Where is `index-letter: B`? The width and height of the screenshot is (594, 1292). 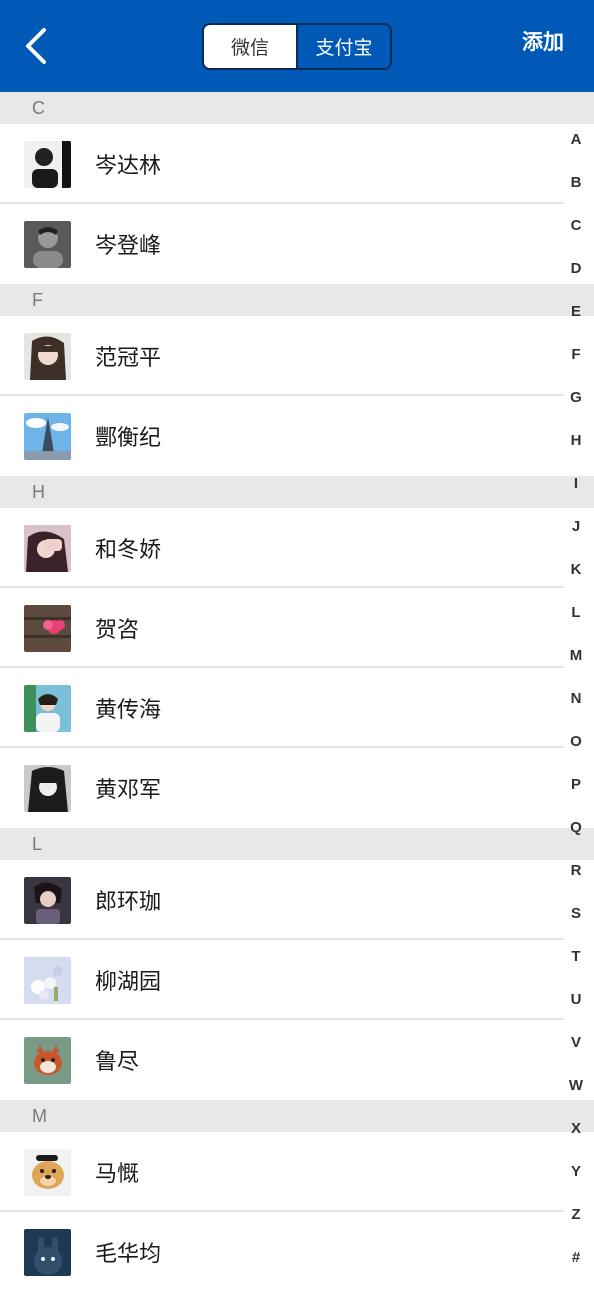 index-letter: B is located at coordinates (576, 182).